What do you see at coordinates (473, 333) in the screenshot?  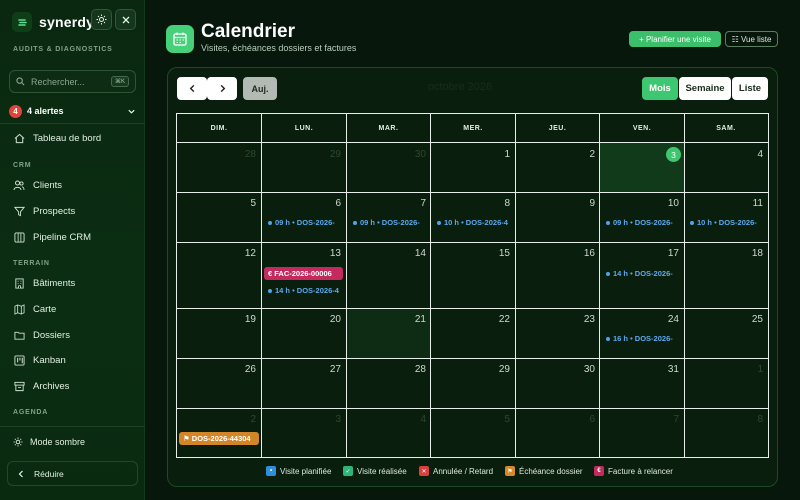 I see `day-cell: 22` at bounding box center [473, 333].